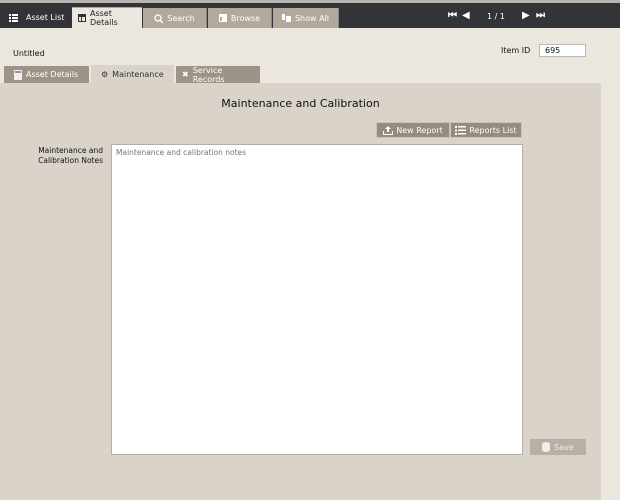 The width and height of the screenshot is (620, 500). I want to click on last-record-icon: ⏭, so click(540, 15).